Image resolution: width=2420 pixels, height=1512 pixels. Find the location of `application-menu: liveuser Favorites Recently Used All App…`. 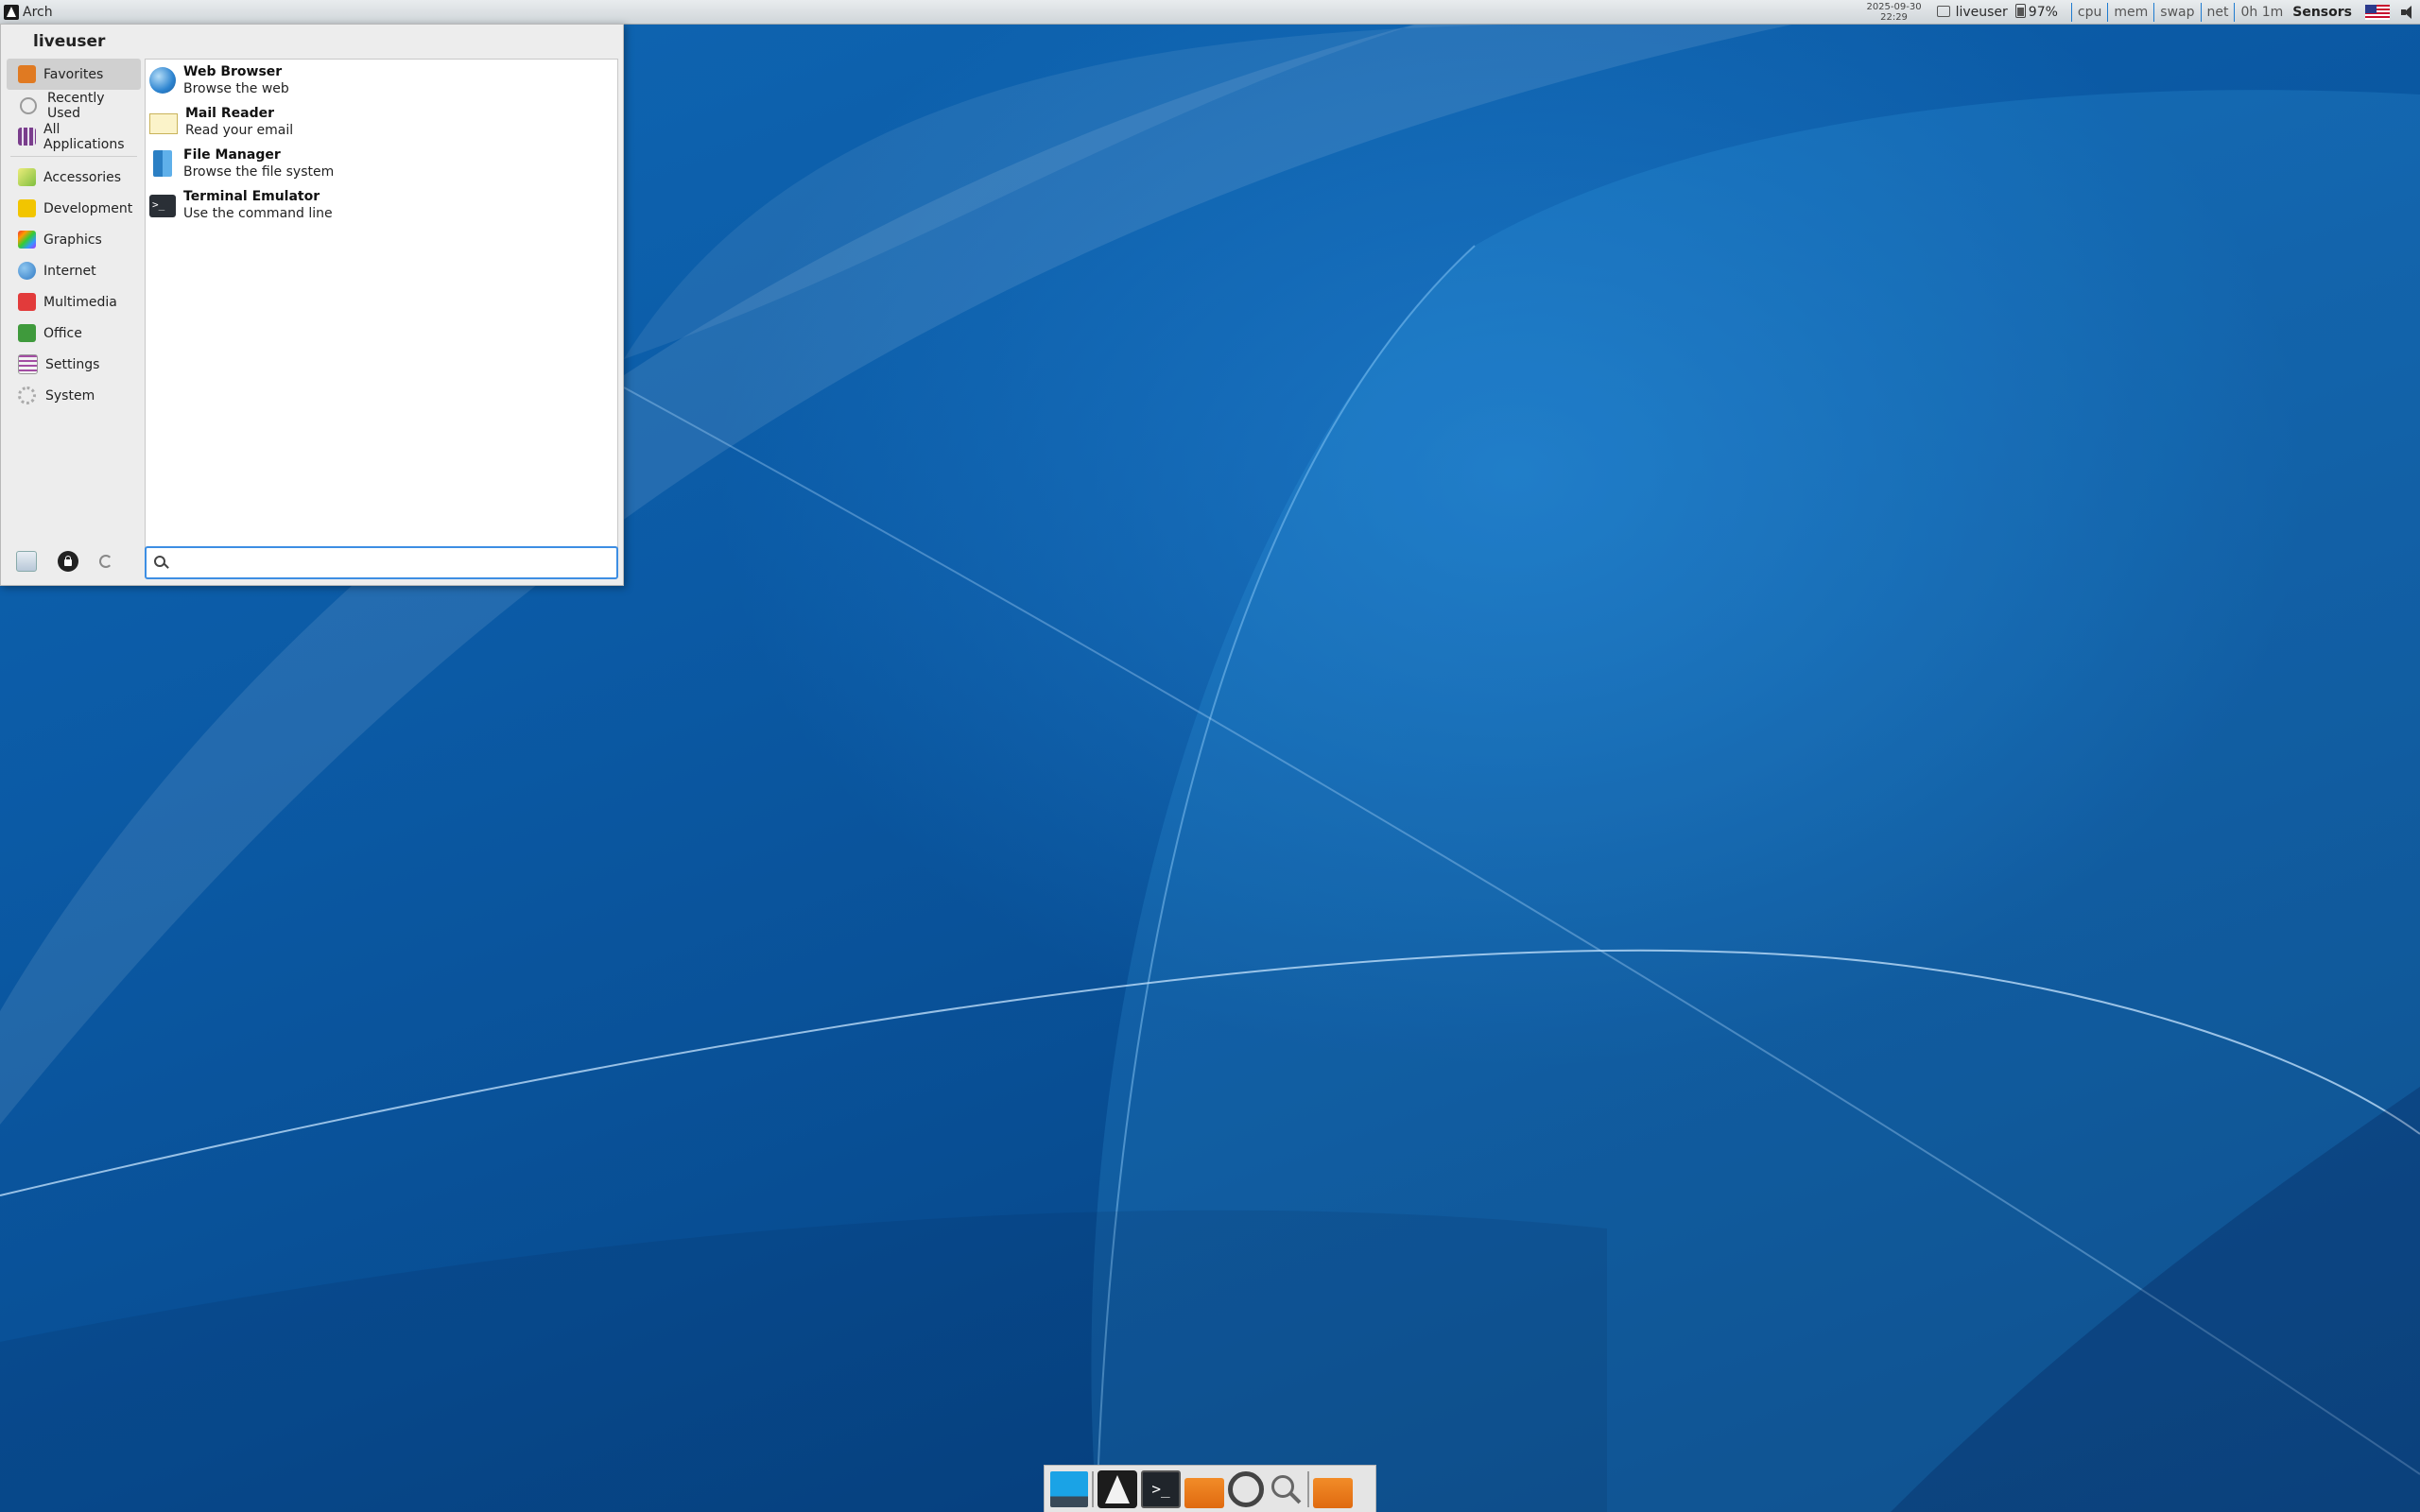

application-menu: liveuser Favorites Recently Used All App… is located at coordinates (312, 305).